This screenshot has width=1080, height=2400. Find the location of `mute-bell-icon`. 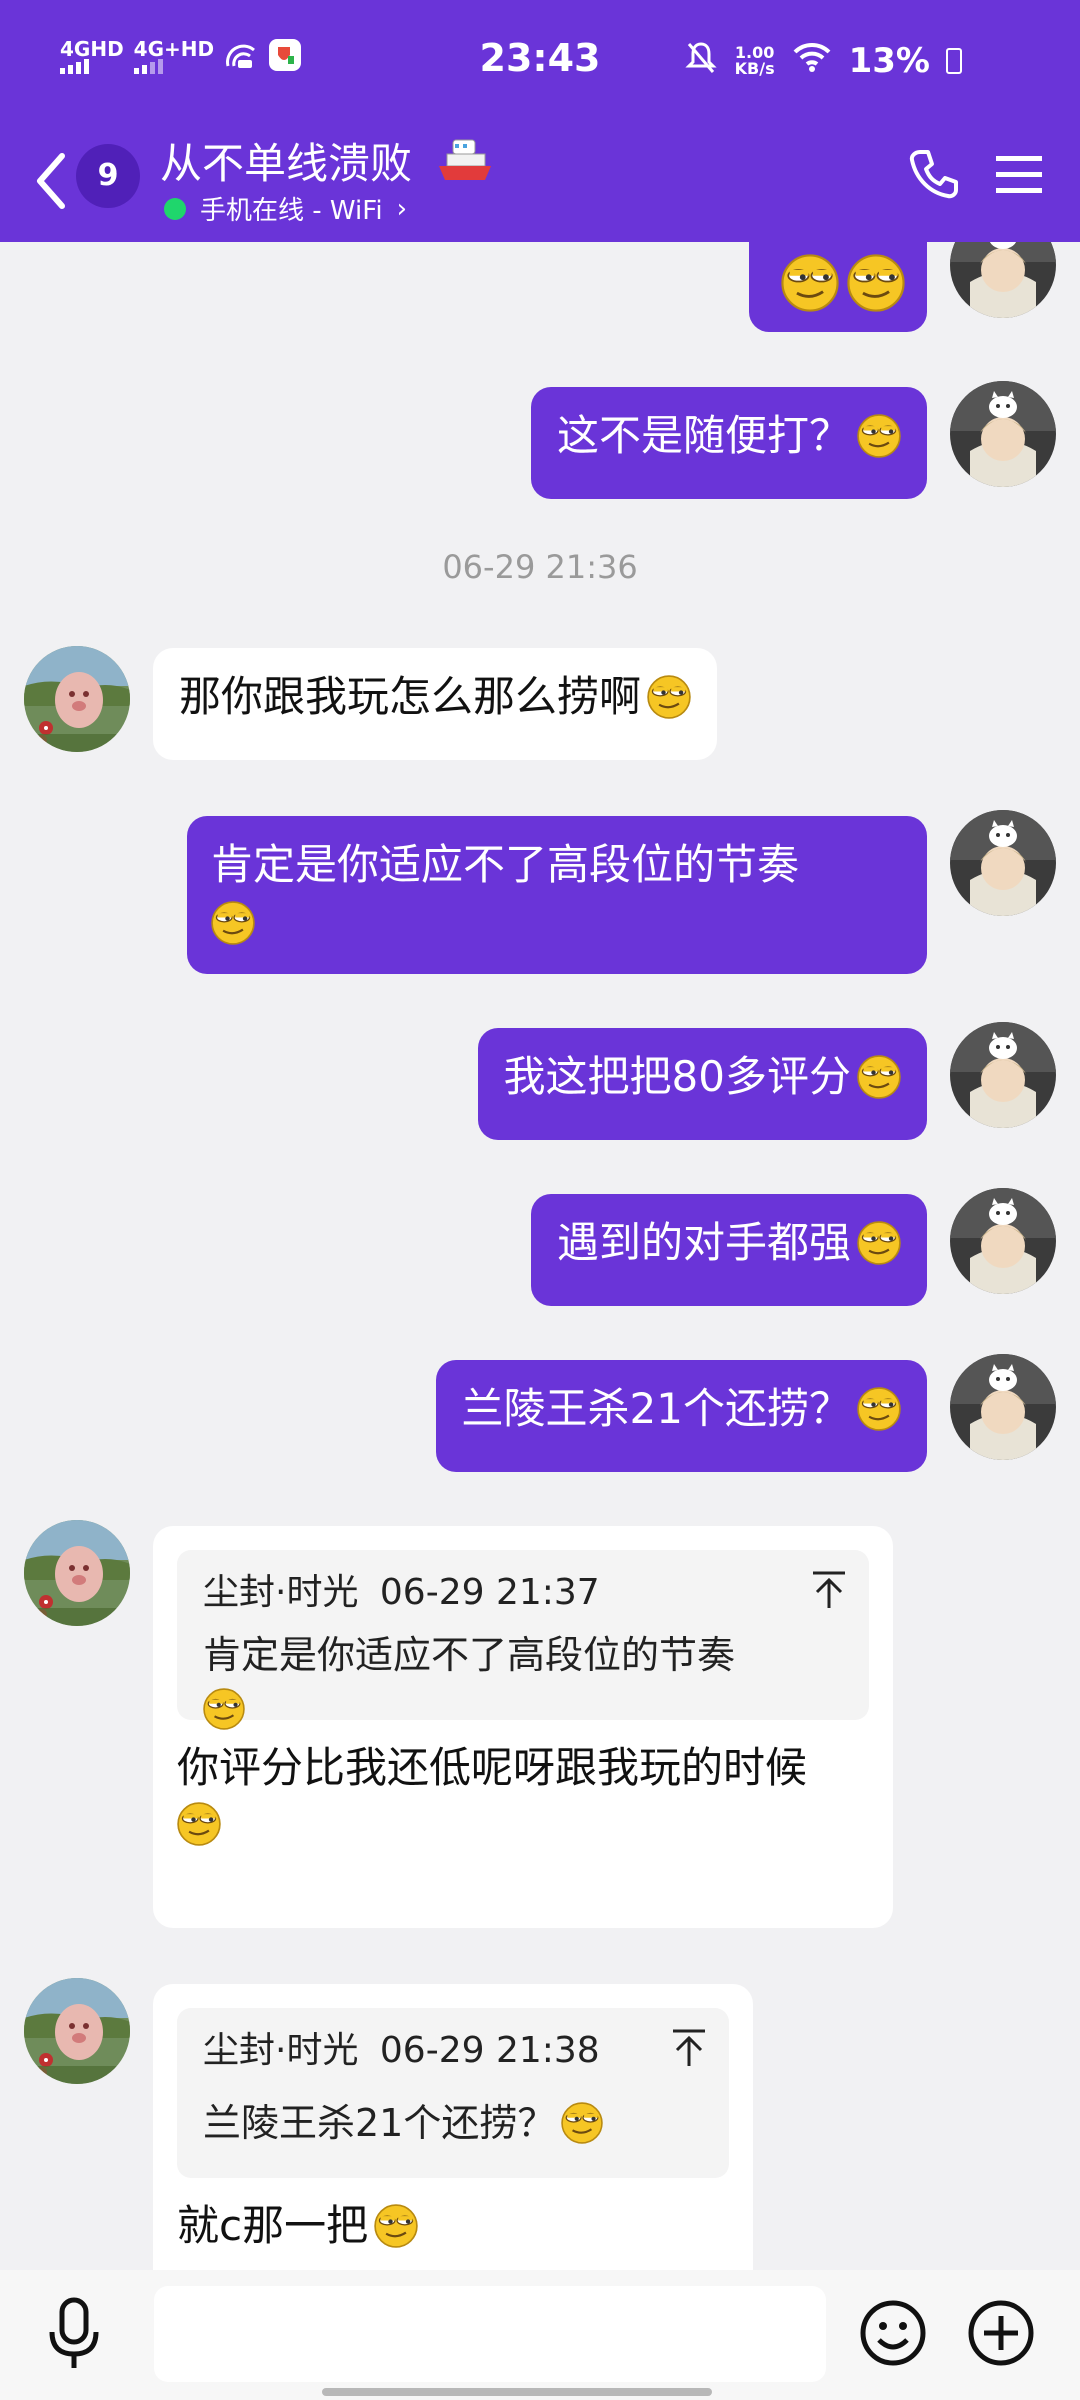

mute-bell-icon is located at coordinates (701, 61).